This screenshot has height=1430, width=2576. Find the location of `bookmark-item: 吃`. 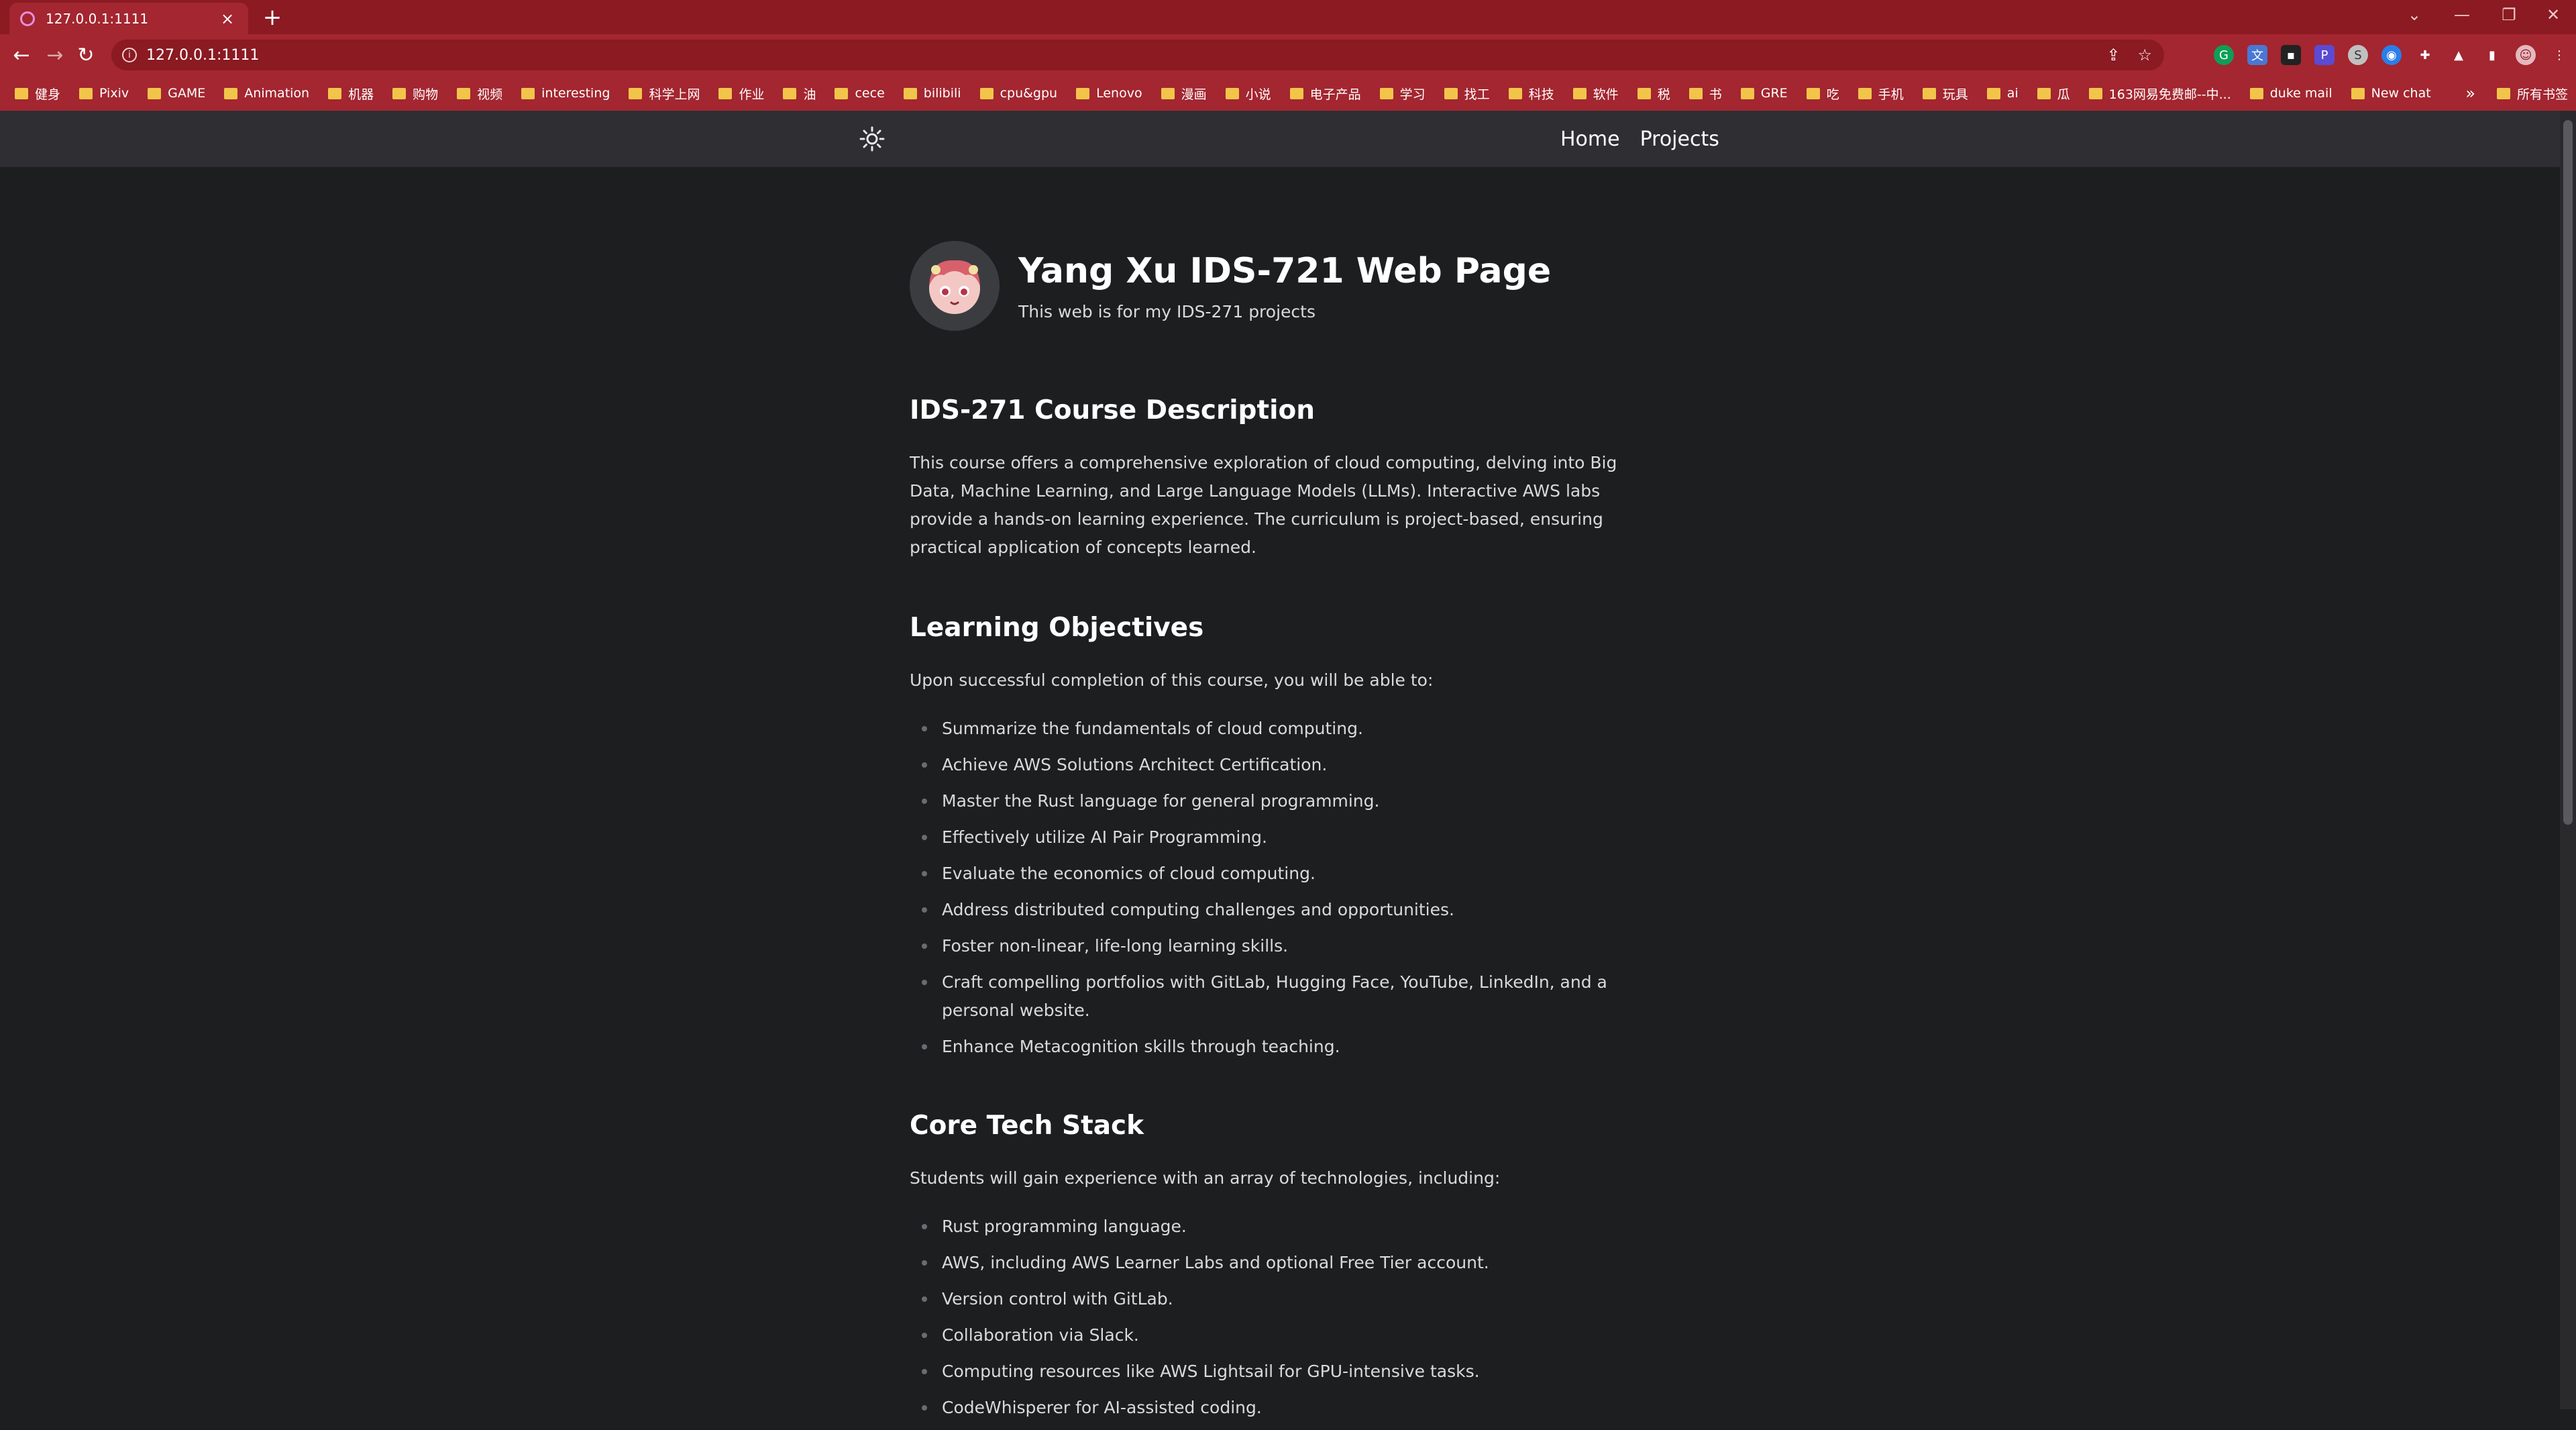

bookmark-item: 吃 is located at coordinates (1822, 94).